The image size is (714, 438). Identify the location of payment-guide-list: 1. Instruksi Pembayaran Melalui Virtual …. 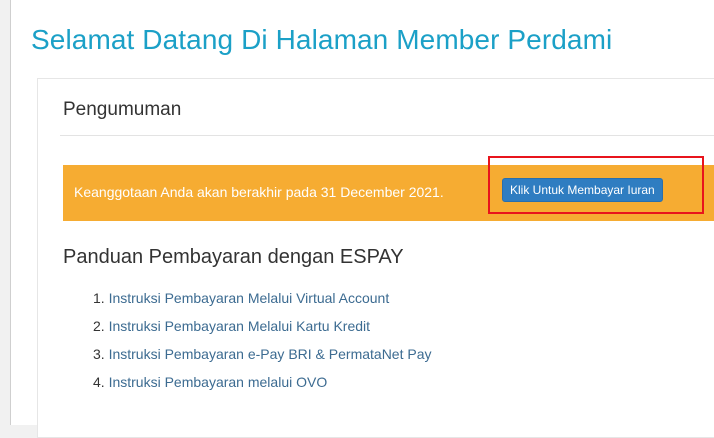
(262, 340).